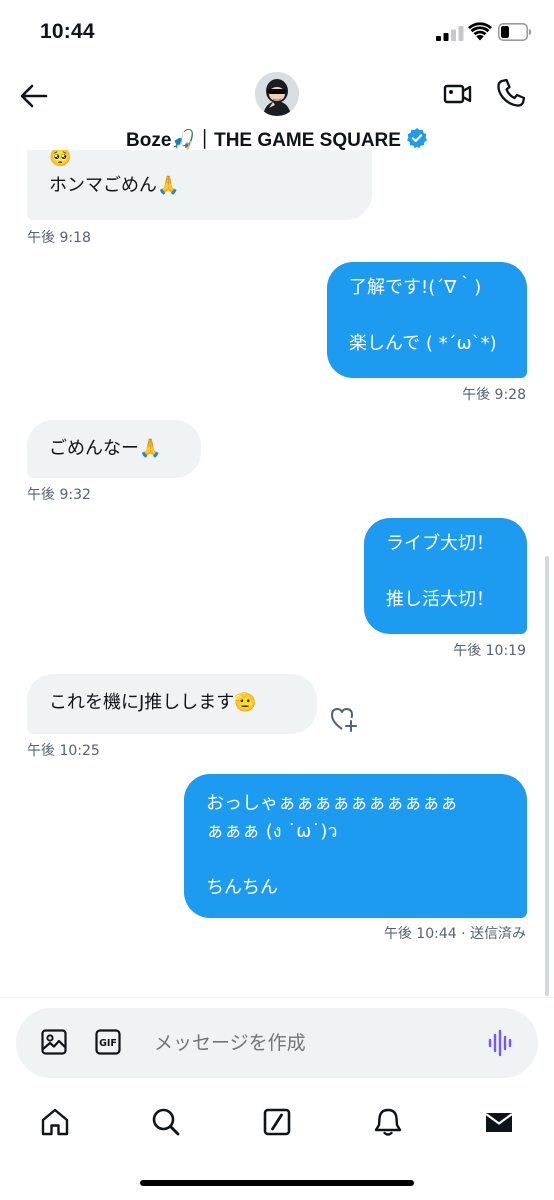  What do you see at coordinates (59, 495) in the screenshot?
I see `message-timestamp: 午後 9:32` at bounding box center [59, 495].